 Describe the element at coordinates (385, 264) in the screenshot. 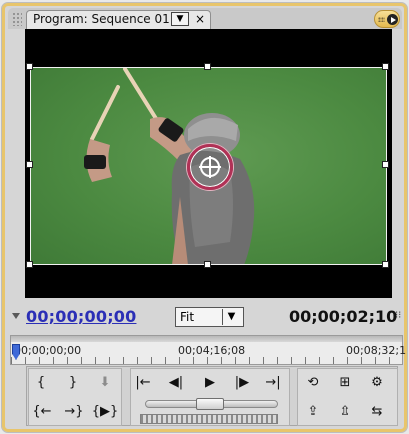

I see `transform-handle-bottom-right` at that location.